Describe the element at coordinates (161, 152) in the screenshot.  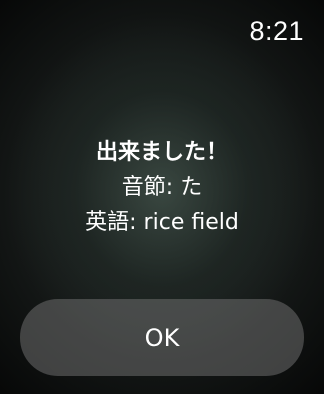
I see `alert-title: 出来ました！` at that location.